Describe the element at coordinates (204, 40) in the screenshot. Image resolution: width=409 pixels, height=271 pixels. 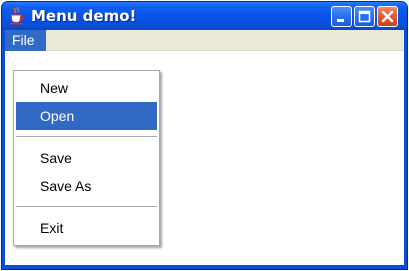
I see `menu-bar: File` at that location.